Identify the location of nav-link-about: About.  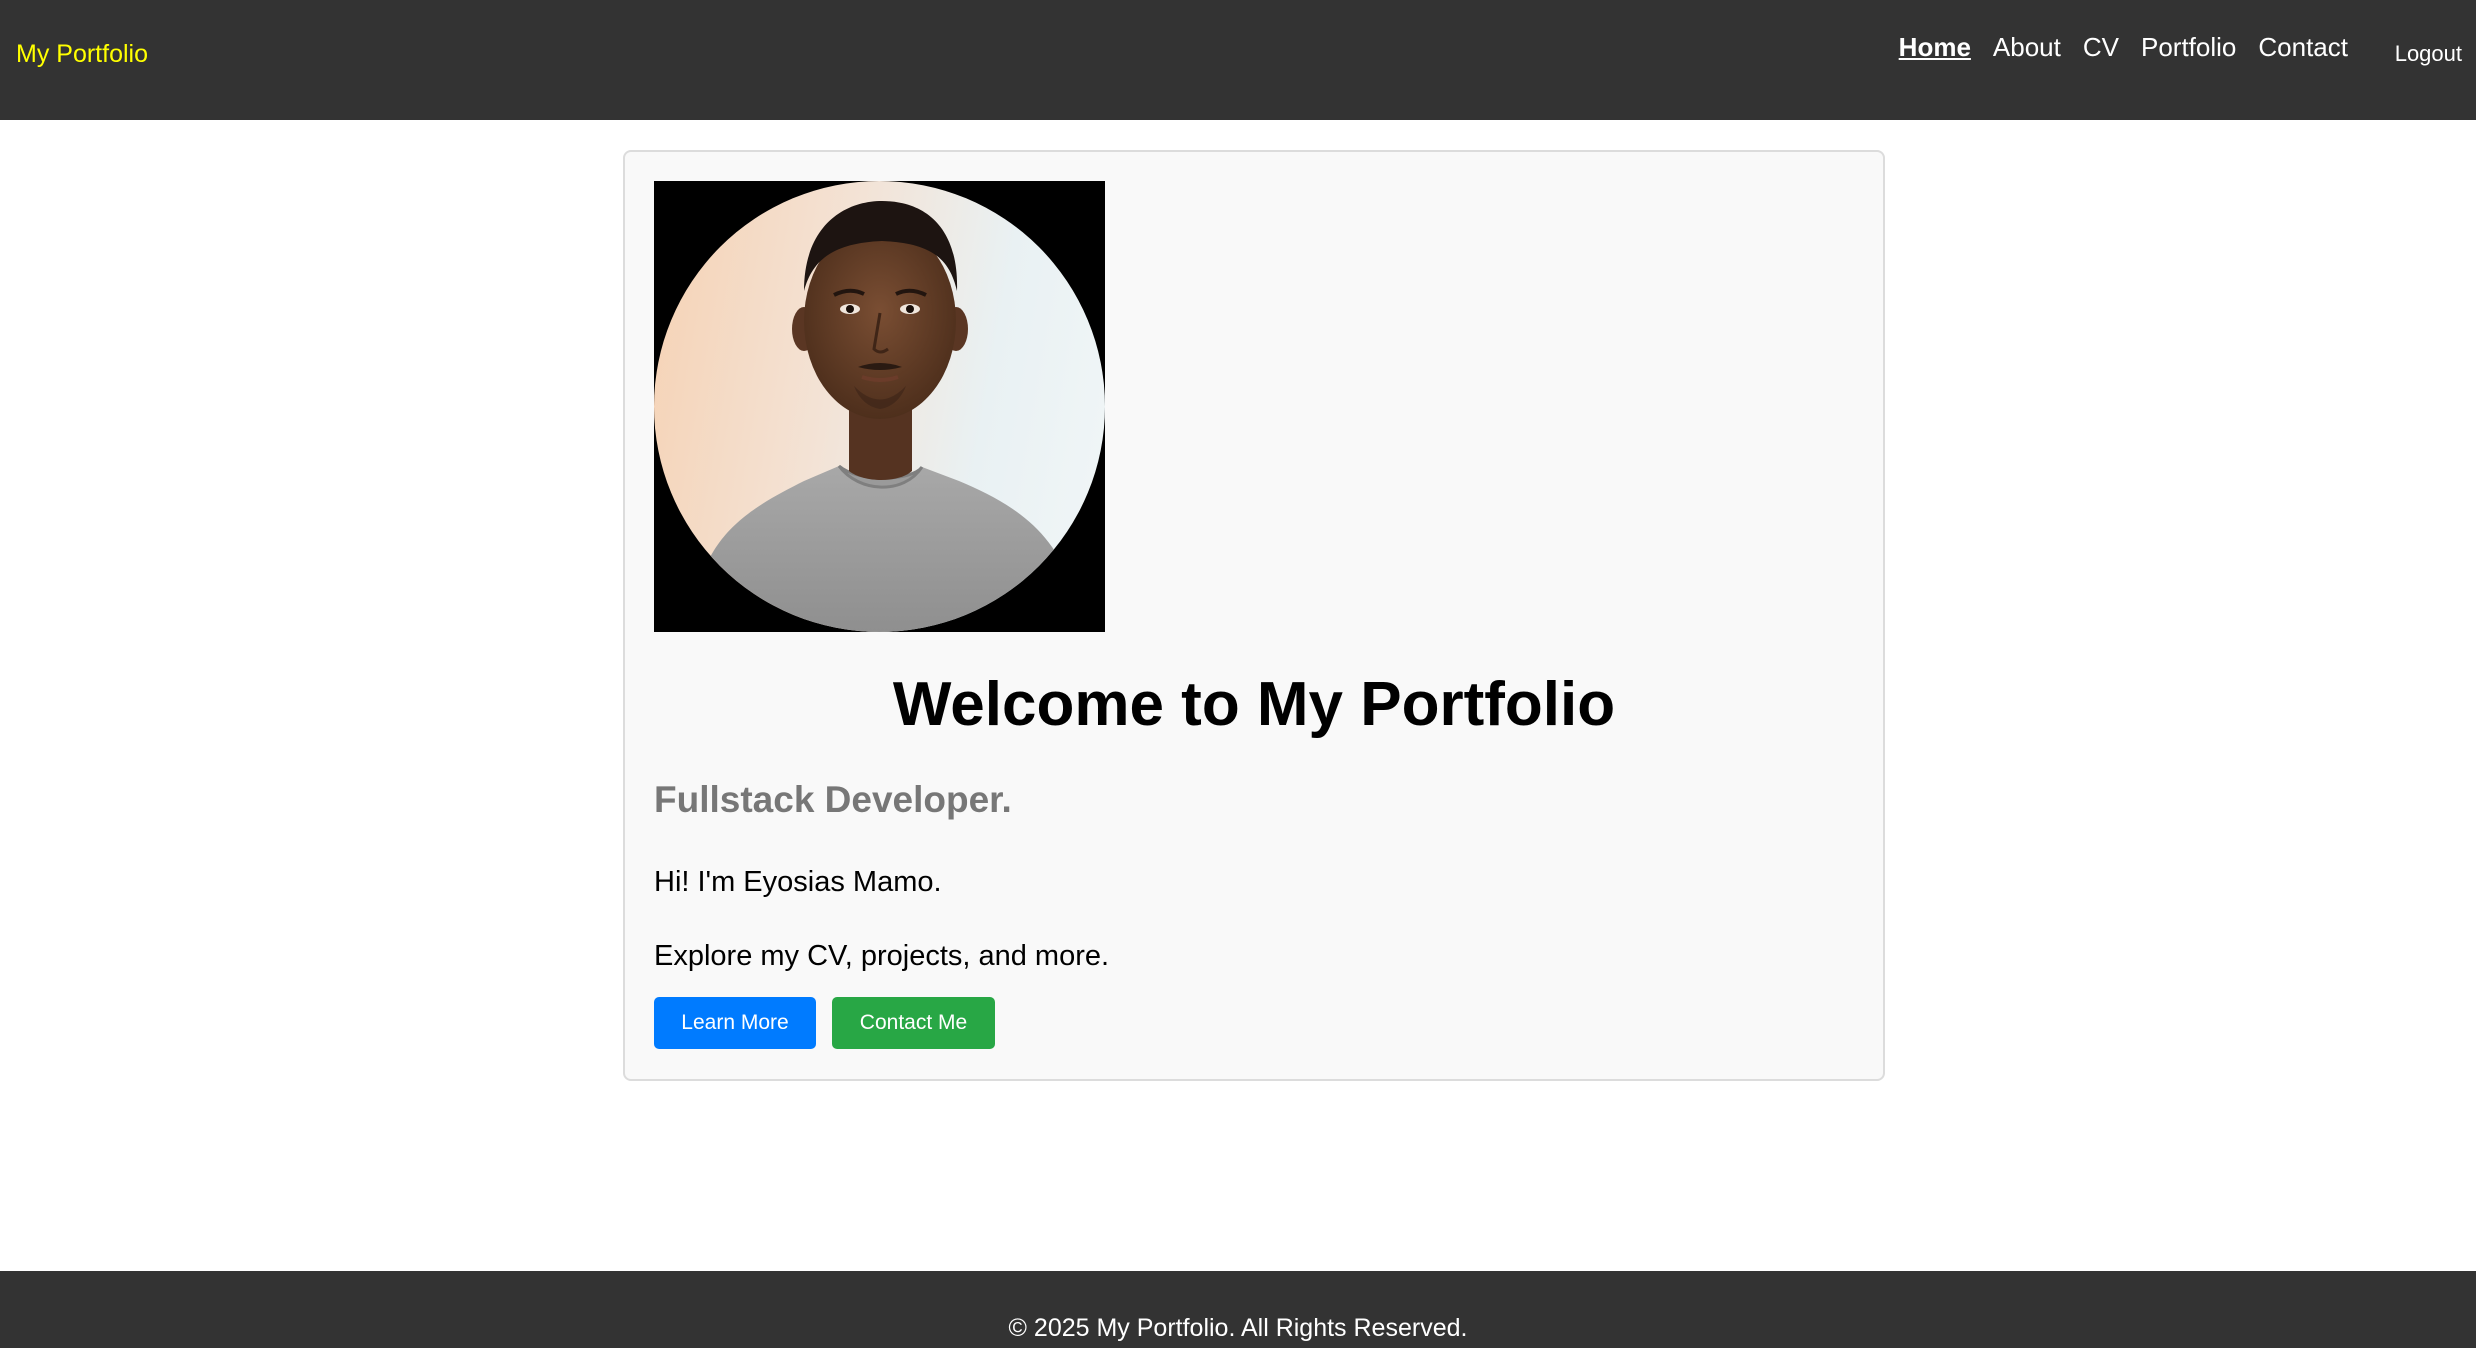
(2027, 47).